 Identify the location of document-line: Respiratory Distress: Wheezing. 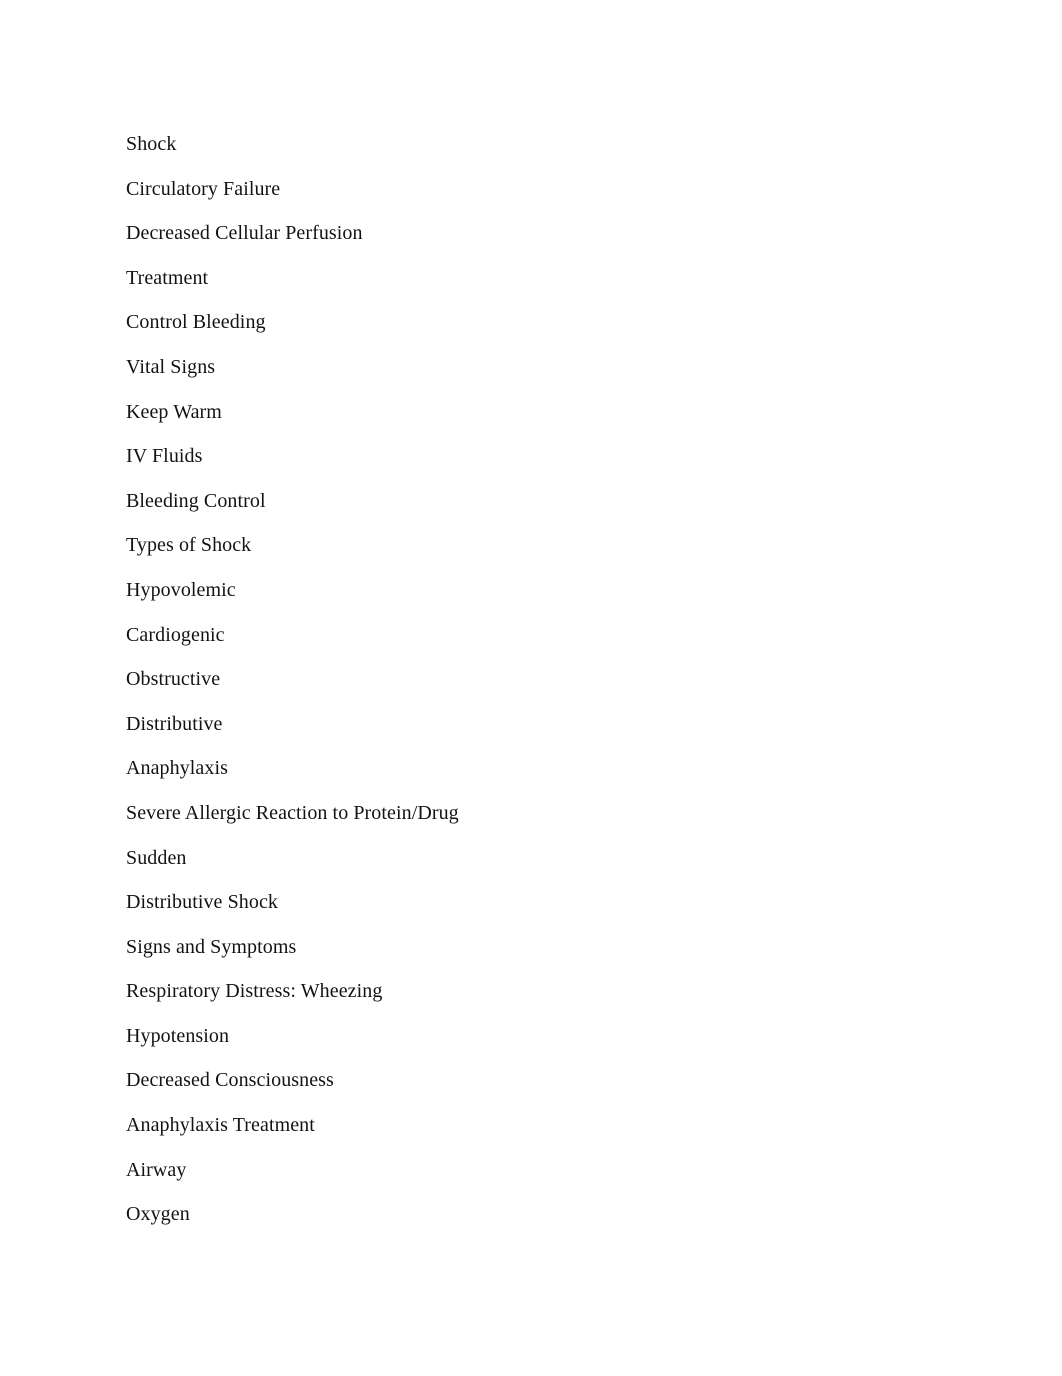
(254, 991).